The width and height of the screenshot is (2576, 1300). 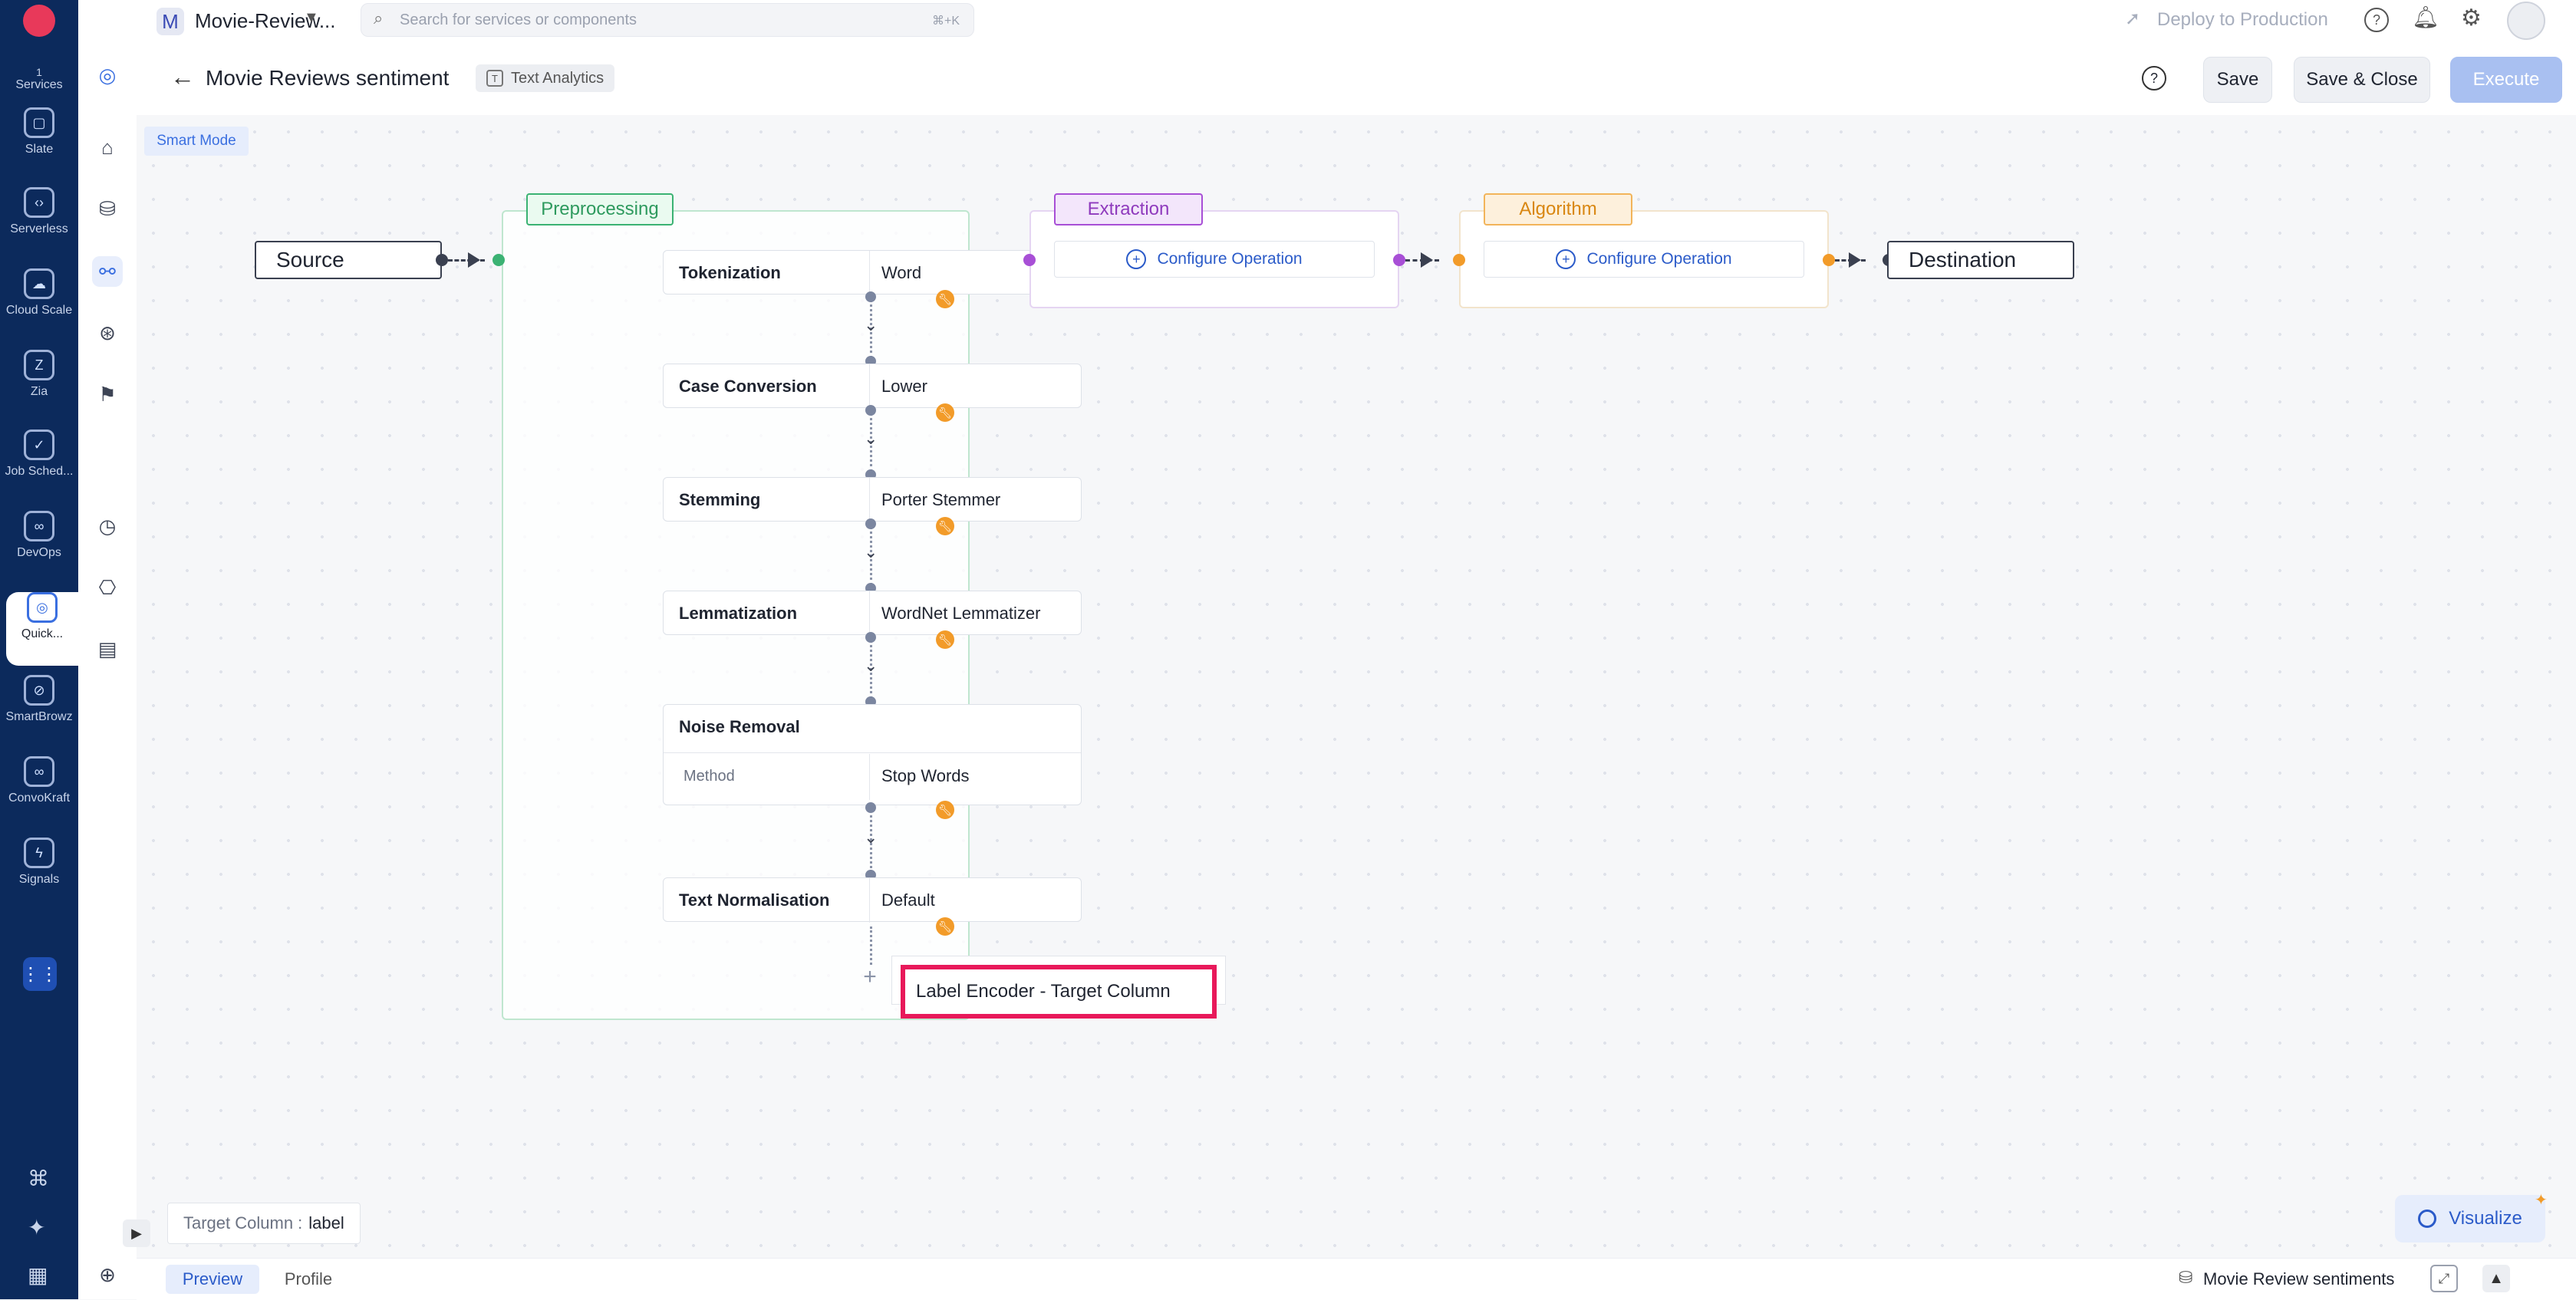 I want to click on operation-lemmatization: Lemmatization WordNet Lemmatizer, so click(x=872, y=614).